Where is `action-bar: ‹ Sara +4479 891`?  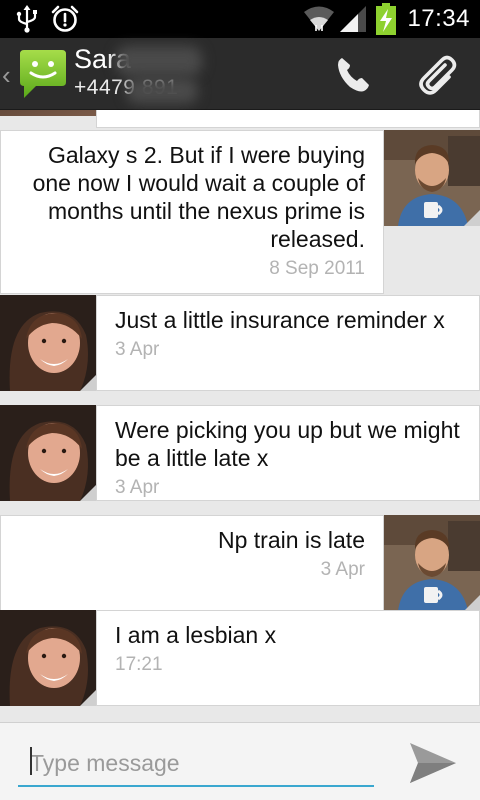 action-bar: ‹ Sara +4479 891 is located at coordinates (240, 74).